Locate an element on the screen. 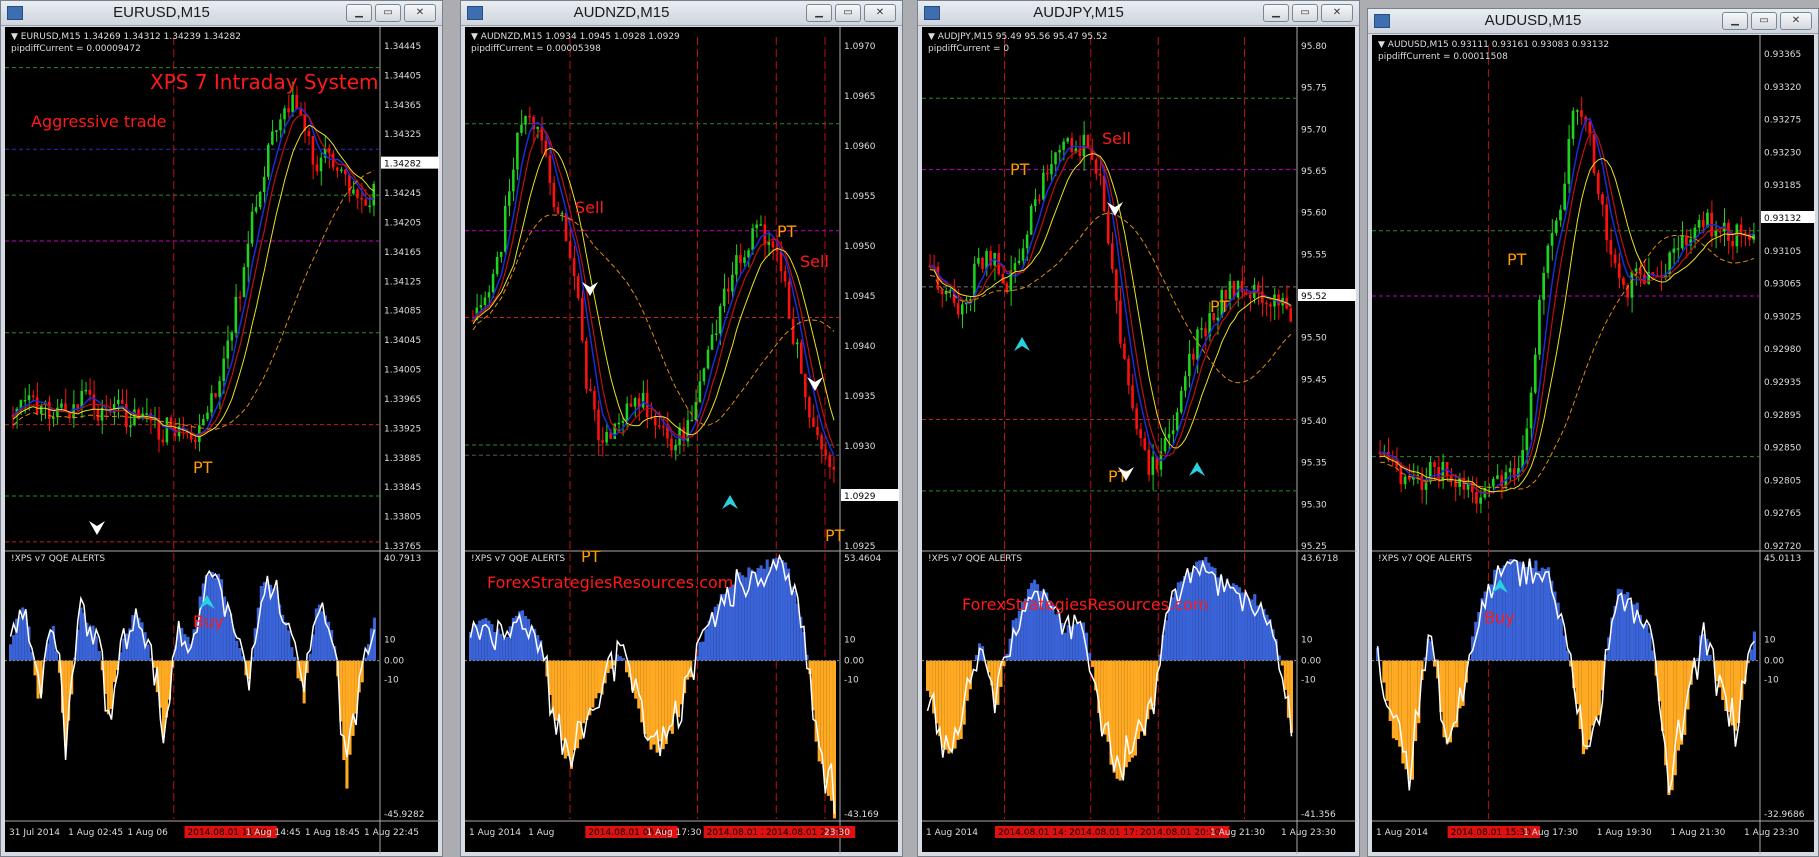 This screenshot has width=1819, height=857. window-titlebar: EURUSD,M15 ▁ ▭ ✕ is located at coordinates (221, 13).